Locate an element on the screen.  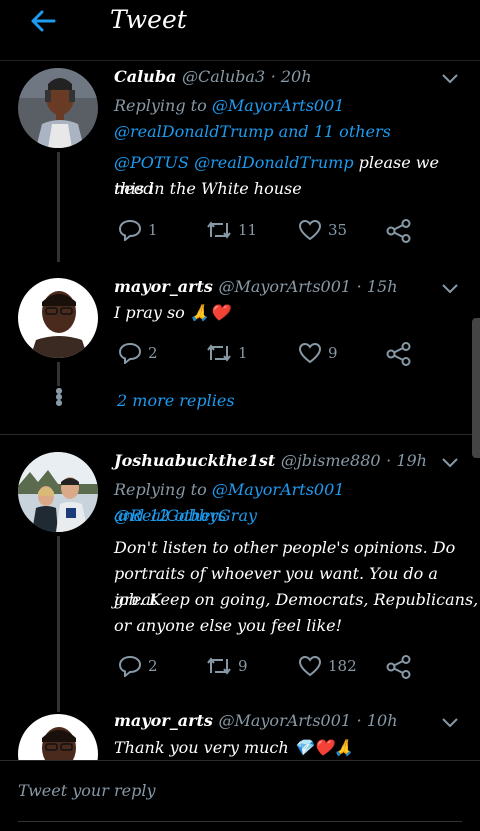
like-button: 182 is located at coordinates (327, 666).